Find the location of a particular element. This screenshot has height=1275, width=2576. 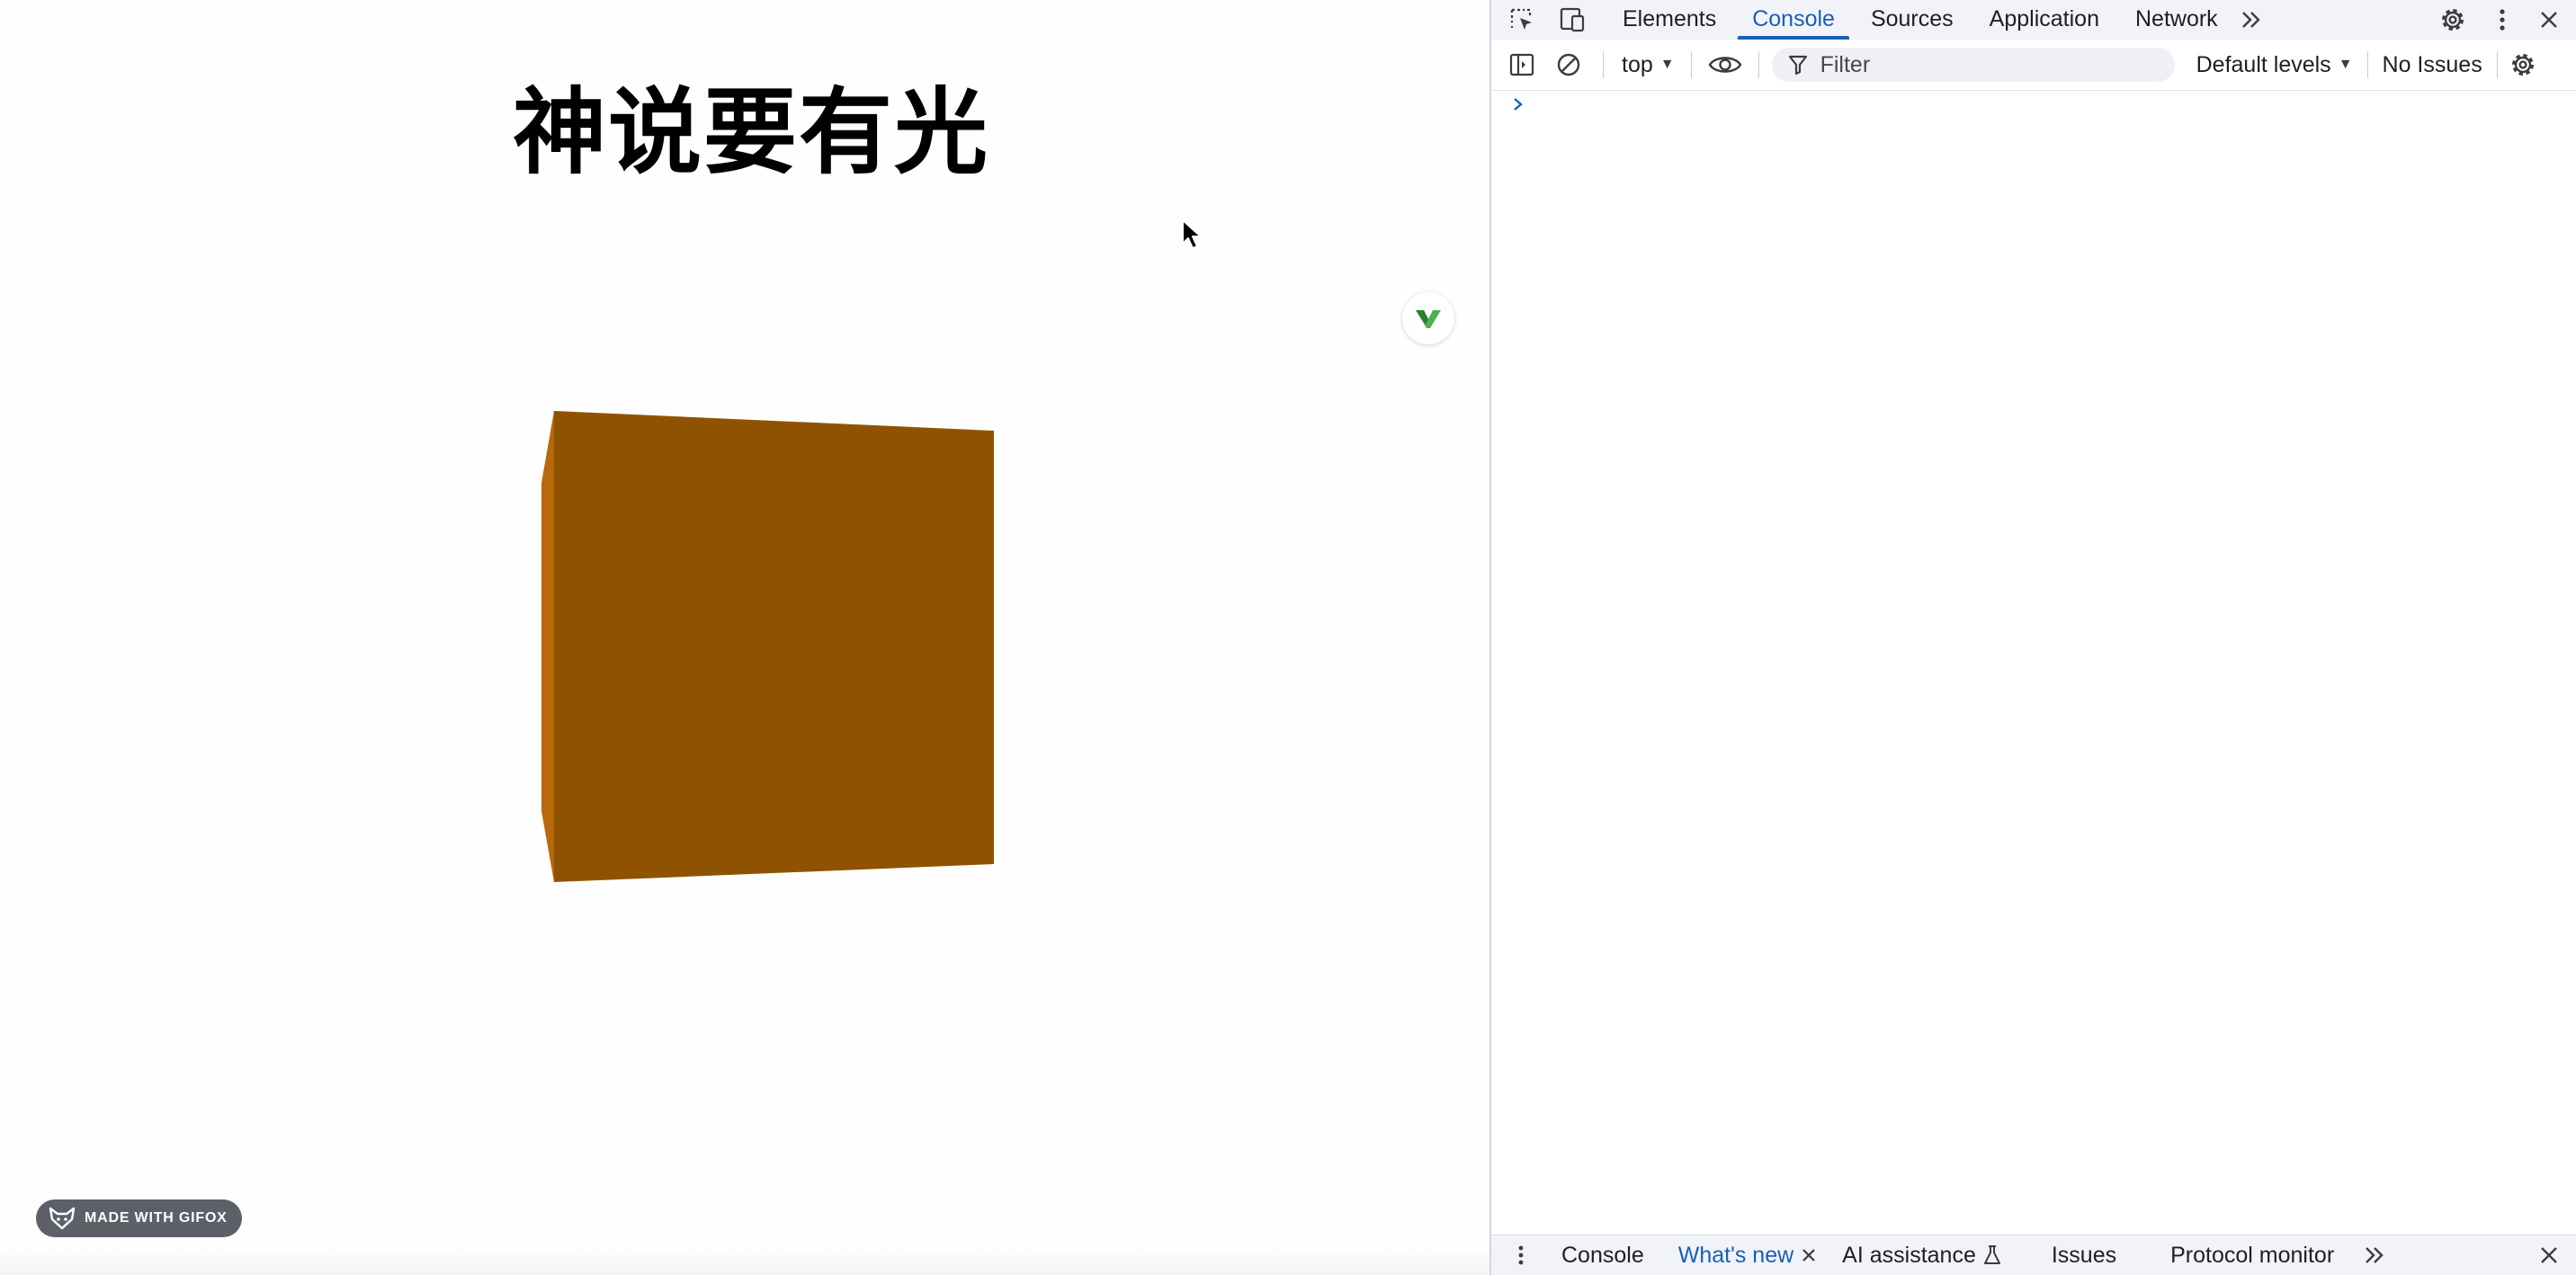

device-toolbar-icon is located at coordinates (1572, 19).